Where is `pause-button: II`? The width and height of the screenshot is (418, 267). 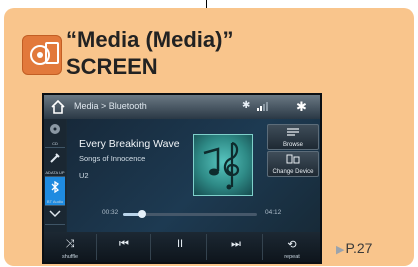
pause-button: II is located at coordinates (180, 247).